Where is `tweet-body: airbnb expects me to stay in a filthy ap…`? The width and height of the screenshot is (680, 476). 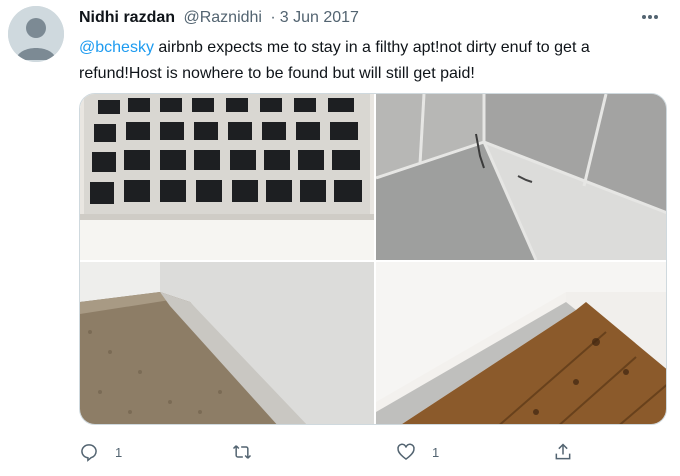 tweet-body: airbnb expects me to stay in a filthy ap… is located at coordinates (334, 60).